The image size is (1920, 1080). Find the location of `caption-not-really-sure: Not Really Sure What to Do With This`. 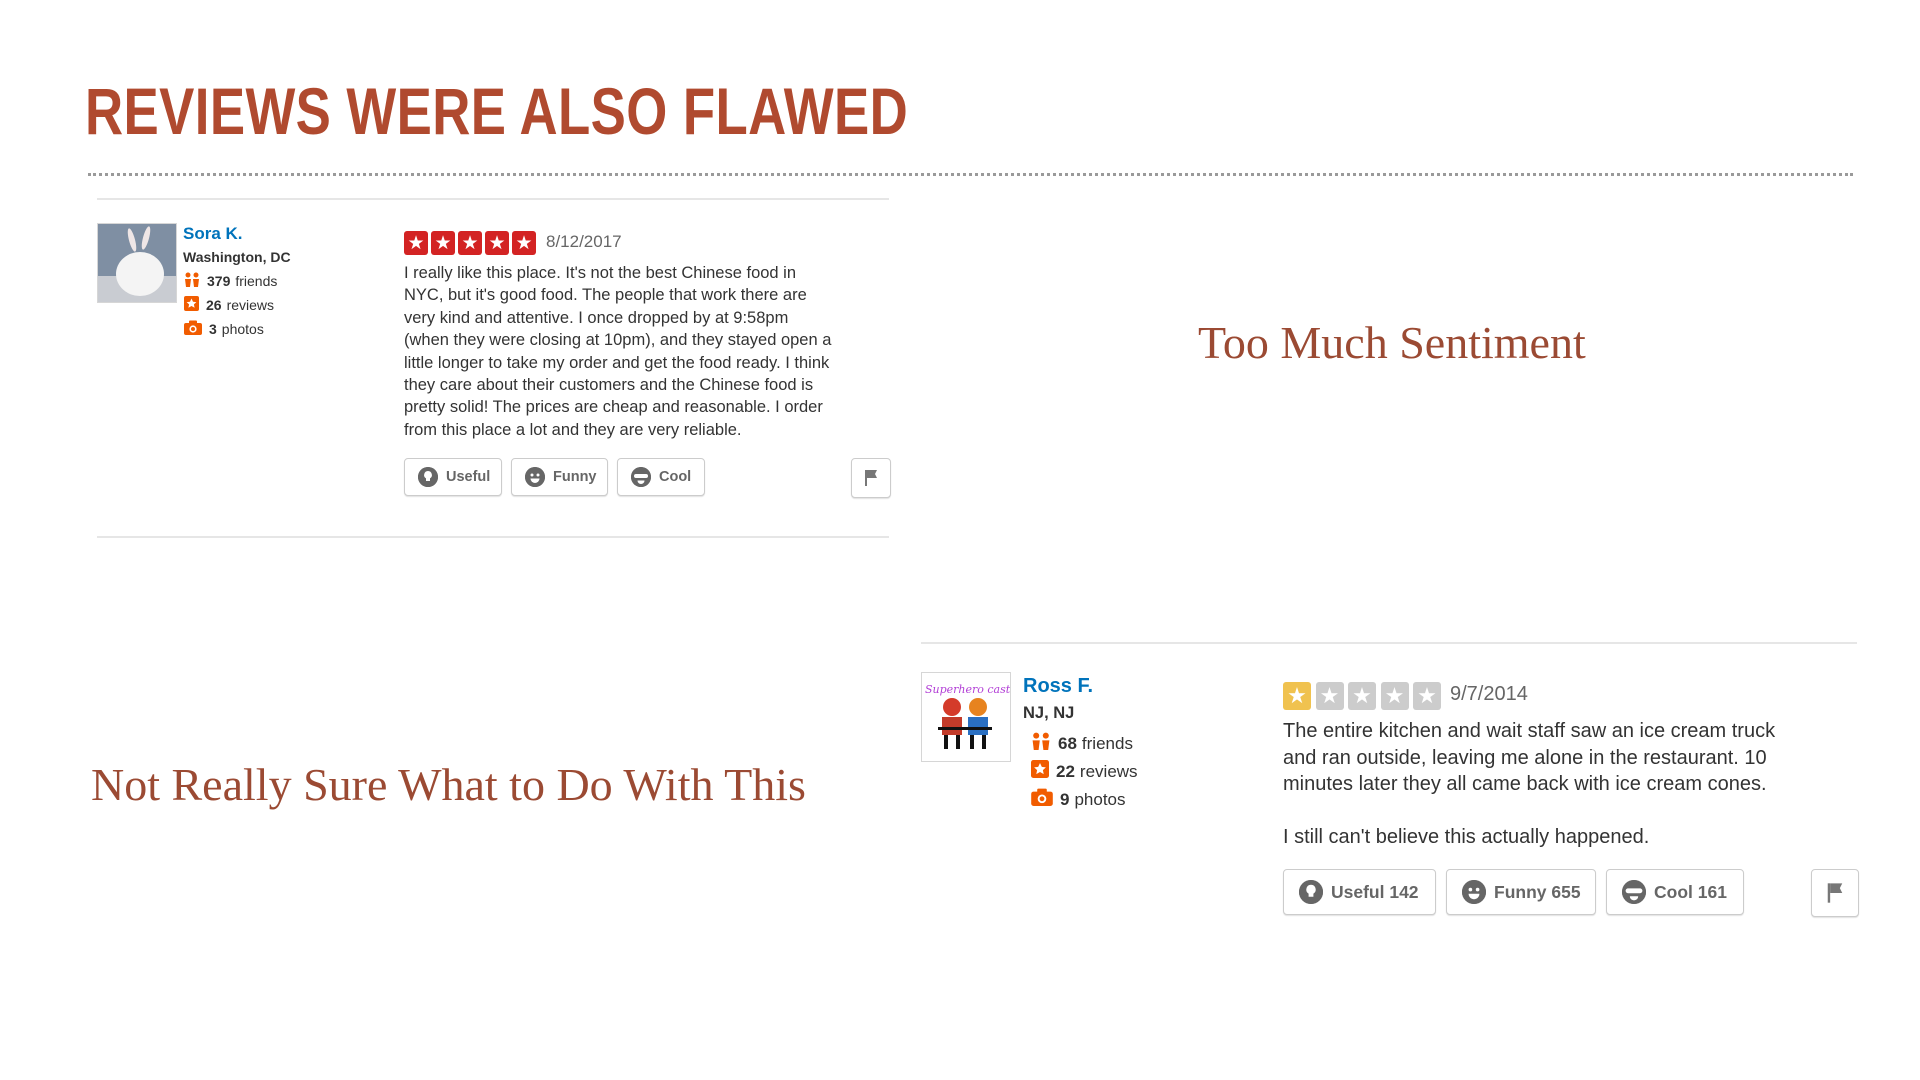

caption-not-really-sure: Not Really Sure What to Do With This is located at coordinates (448, 784).